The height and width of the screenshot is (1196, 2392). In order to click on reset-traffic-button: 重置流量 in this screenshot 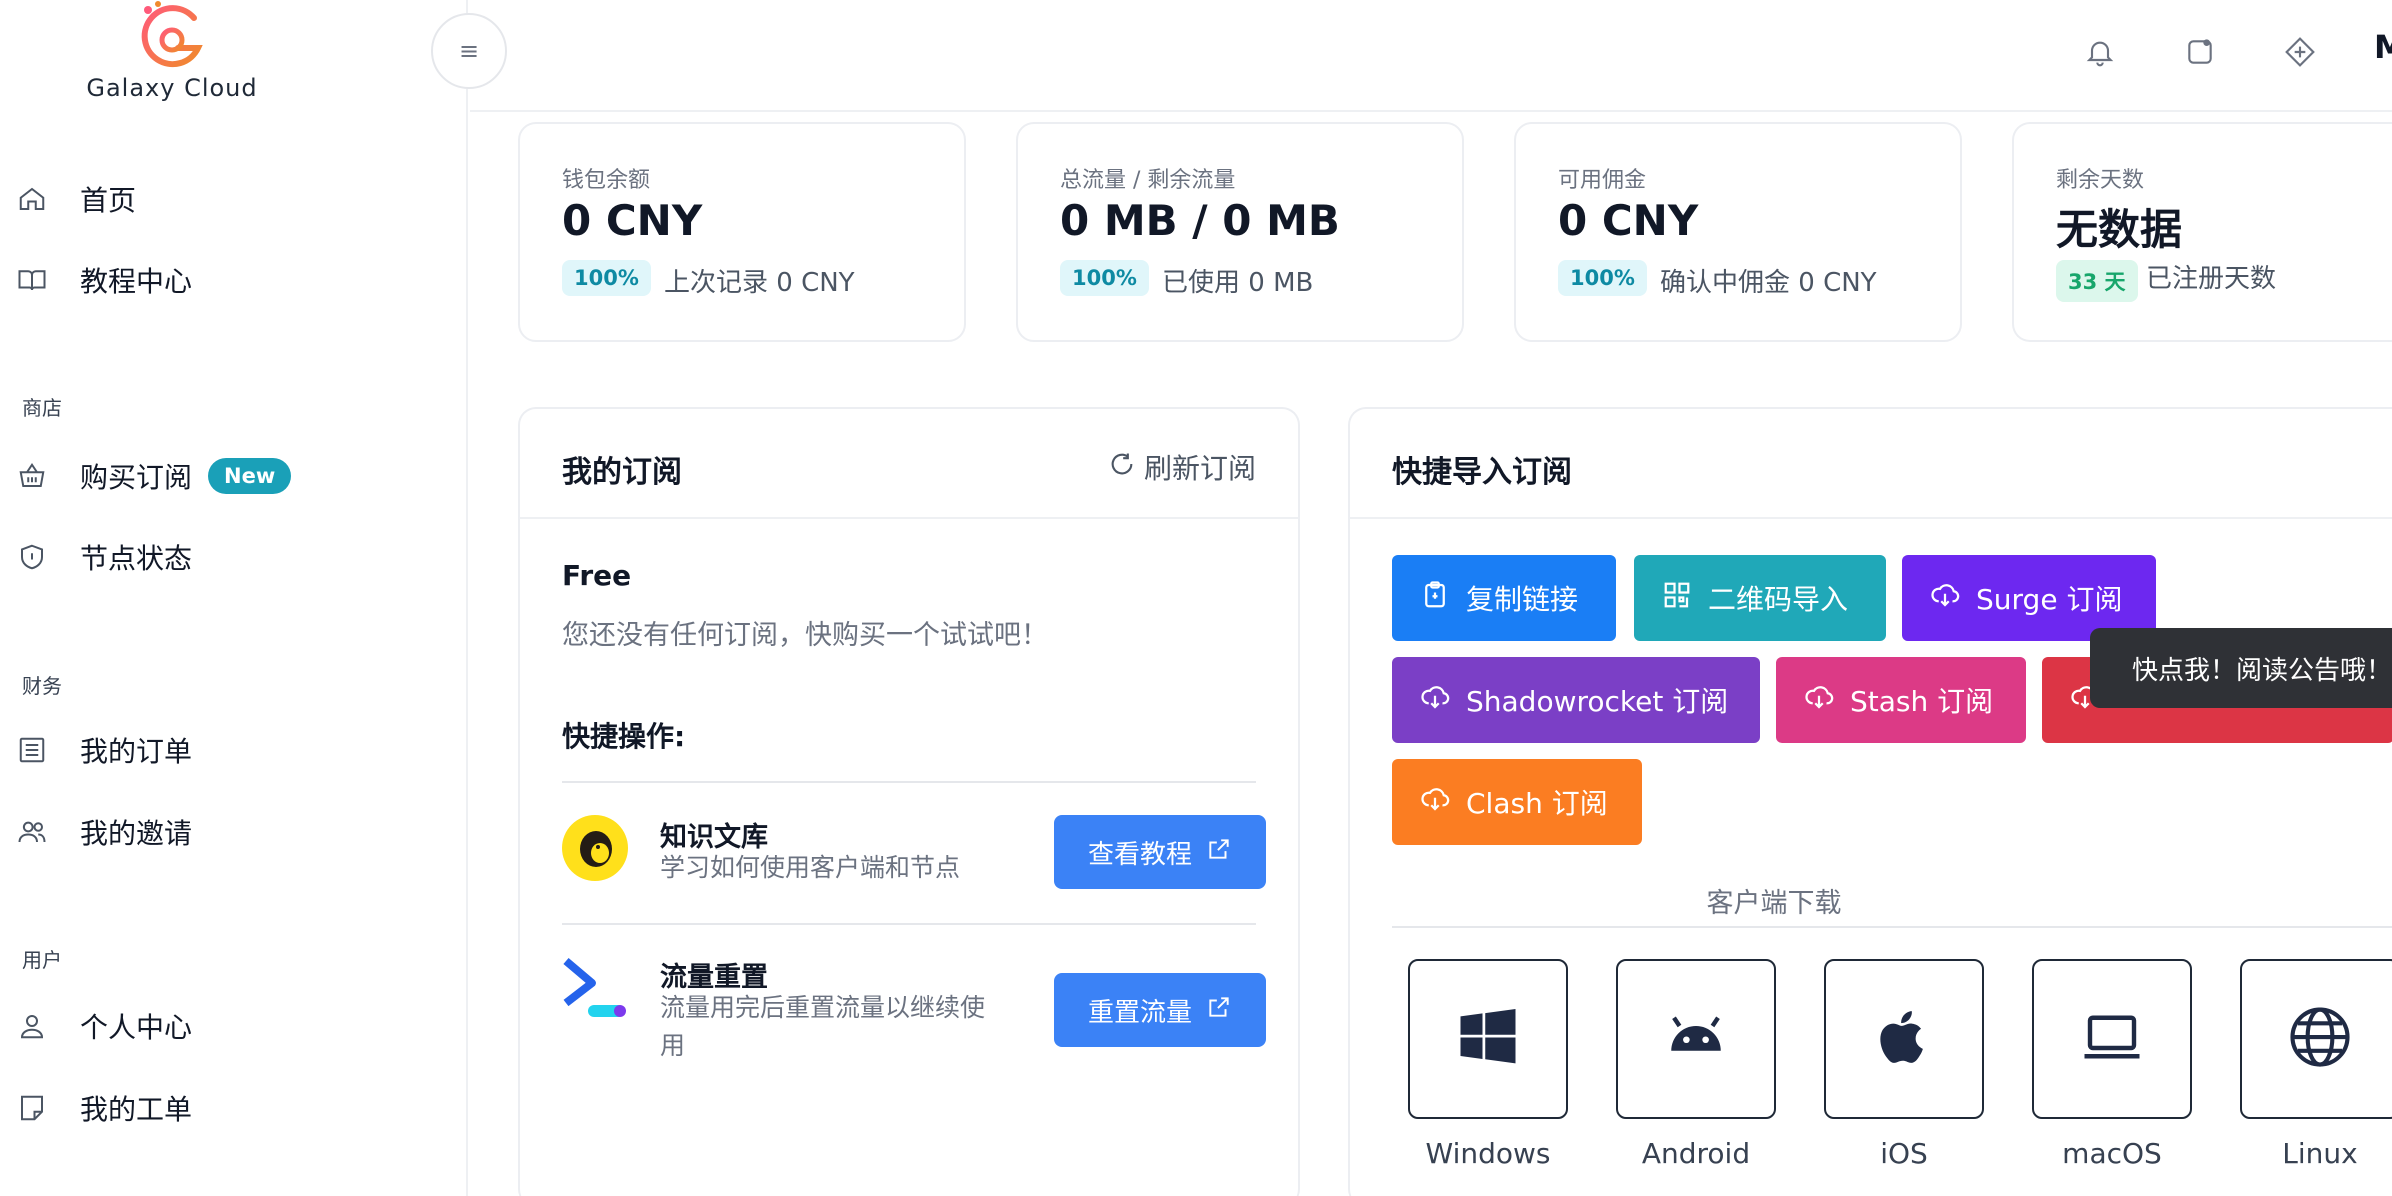, I will do `click(1160, 1010)`.